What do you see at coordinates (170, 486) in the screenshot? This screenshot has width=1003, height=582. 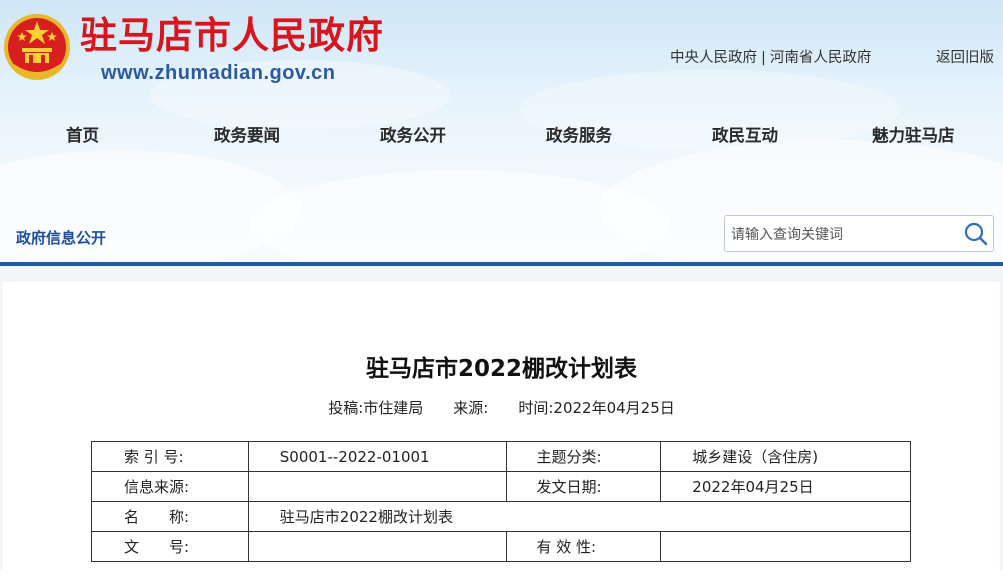 I see `table-cell-label: 信息来源:` at bounding box center [170, 486].